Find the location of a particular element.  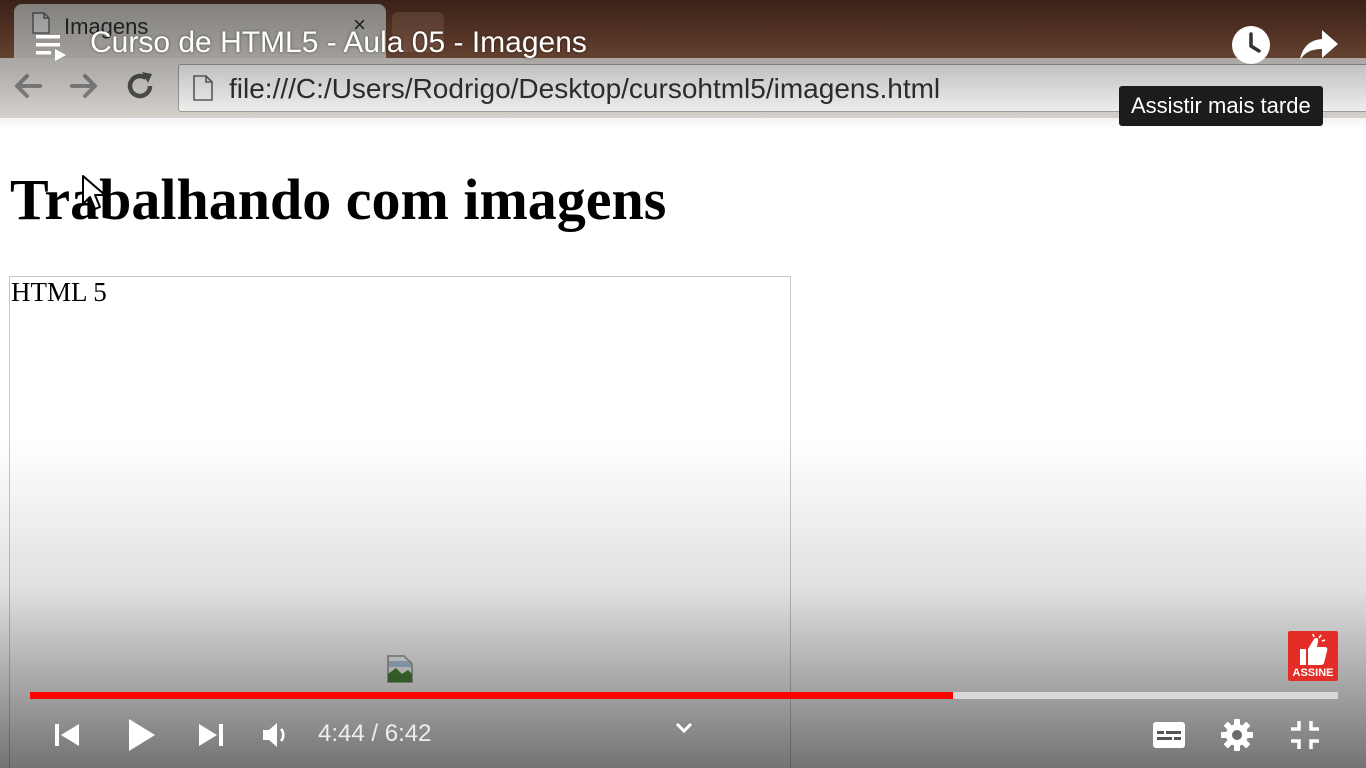

reload-icon is located at coordinates (140, 86).